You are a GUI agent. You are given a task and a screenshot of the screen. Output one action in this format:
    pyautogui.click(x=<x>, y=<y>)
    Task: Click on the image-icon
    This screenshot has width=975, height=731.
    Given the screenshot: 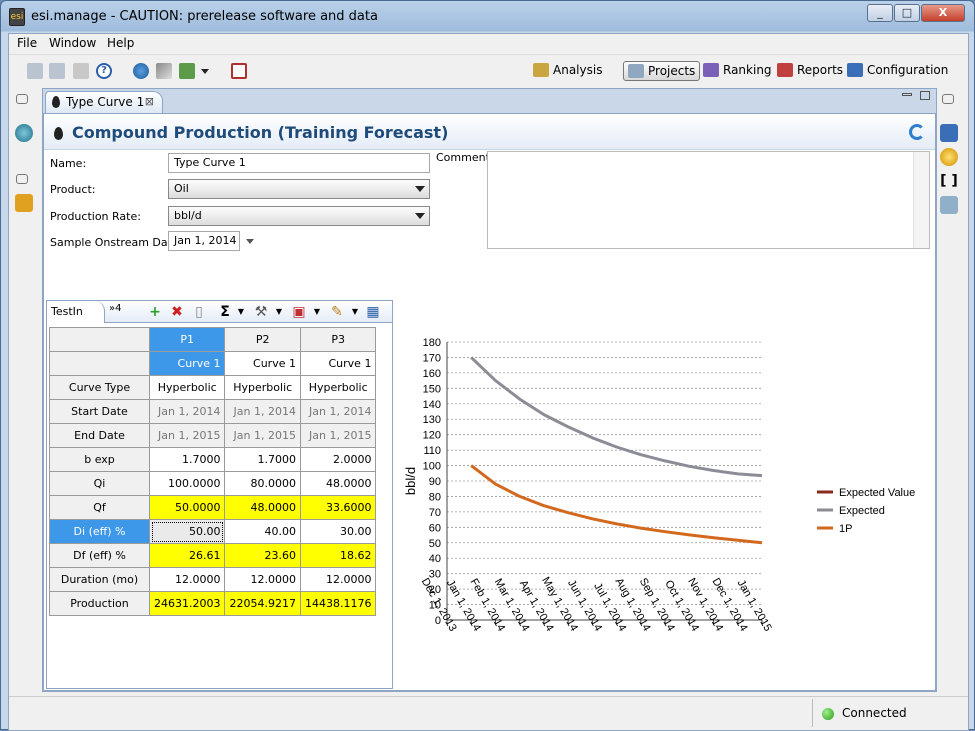 What is the action you would take?
    pyautogui.click(x=949, y=205)
    